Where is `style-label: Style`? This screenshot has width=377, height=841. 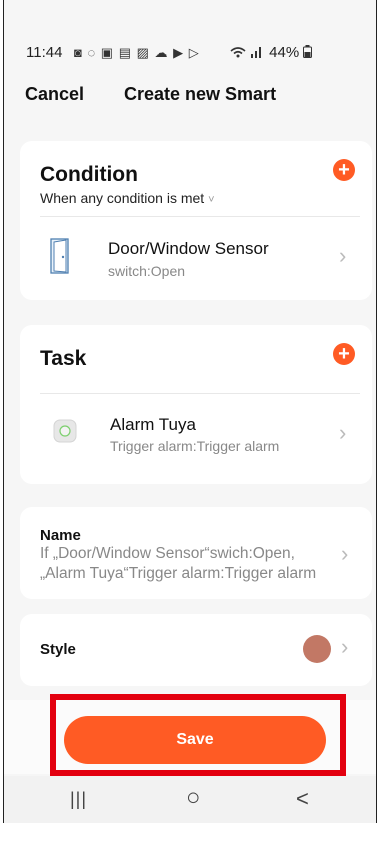 style-label: Style is located at coordinates (58, 649).